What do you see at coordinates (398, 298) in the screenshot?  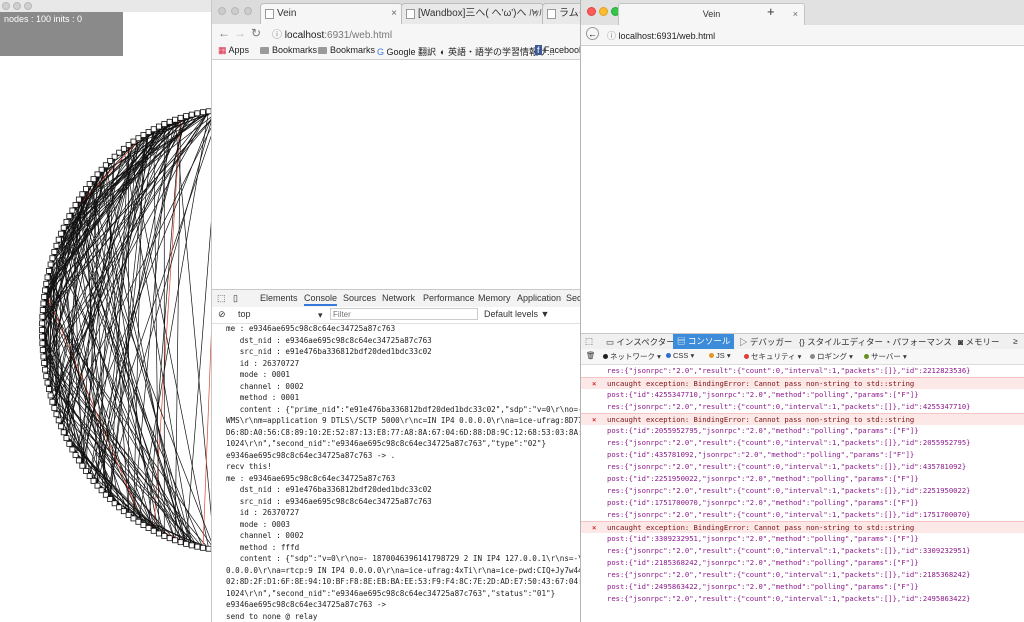 I see `tab-network: Network` at bounding box center [398, 298].